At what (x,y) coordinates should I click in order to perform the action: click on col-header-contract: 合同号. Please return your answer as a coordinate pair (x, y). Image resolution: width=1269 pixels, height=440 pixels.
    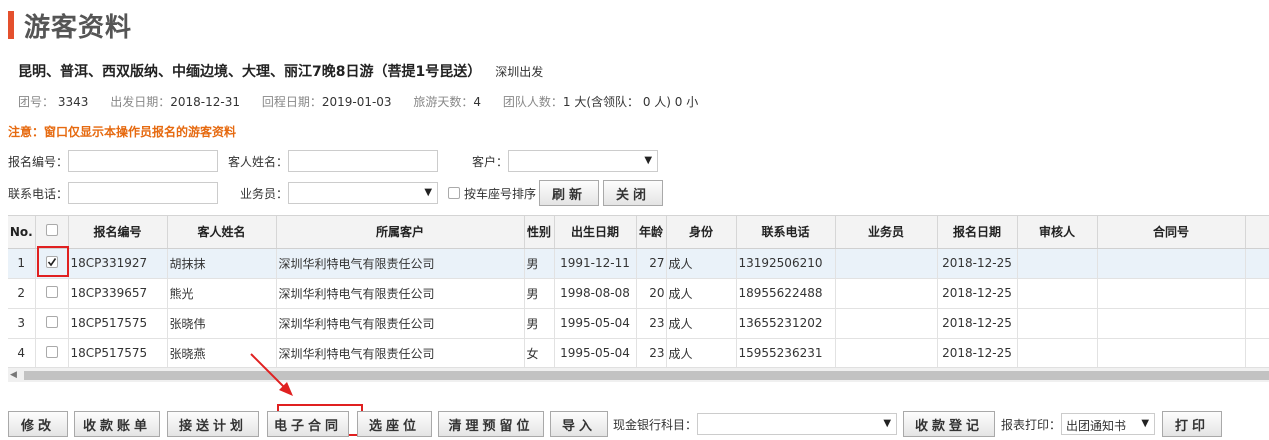
    Looking at the image, I should click on (1171, 232).